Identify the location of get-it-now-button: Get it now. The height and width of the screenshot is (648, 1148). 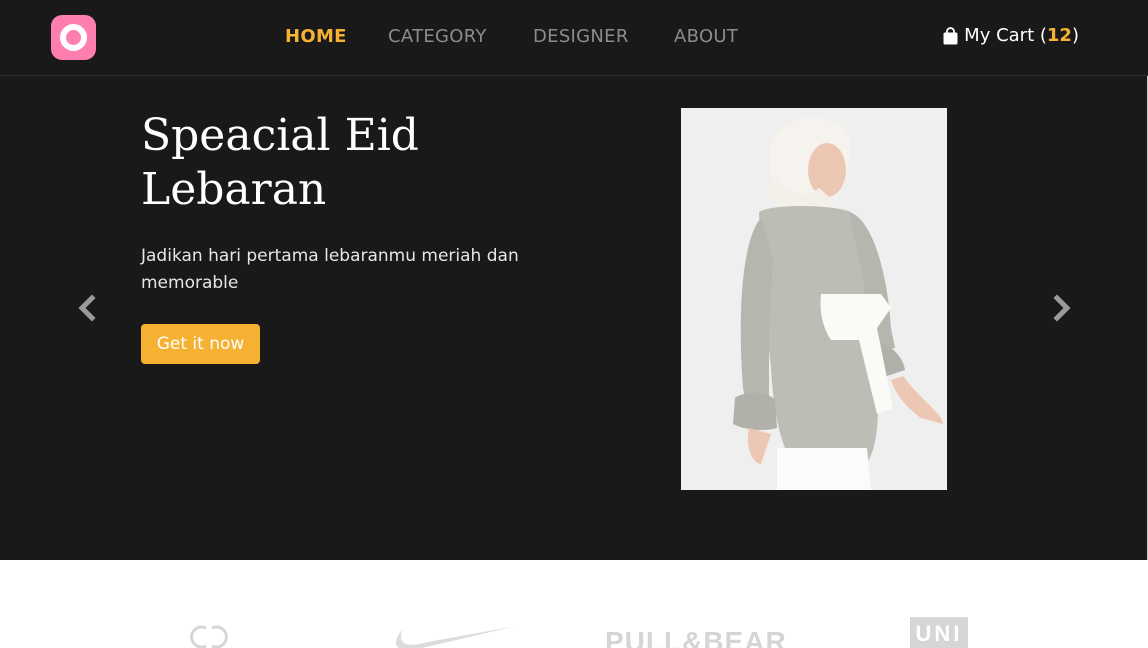
(200, 344).